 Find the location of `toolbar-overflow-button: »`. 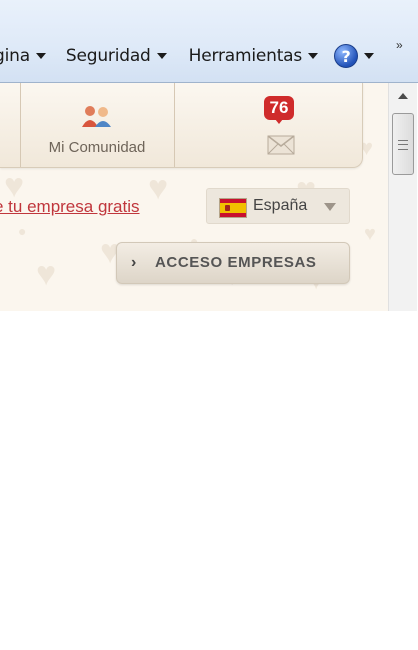

toolbar-overflow-button: » is located at coordinates (399, 45).